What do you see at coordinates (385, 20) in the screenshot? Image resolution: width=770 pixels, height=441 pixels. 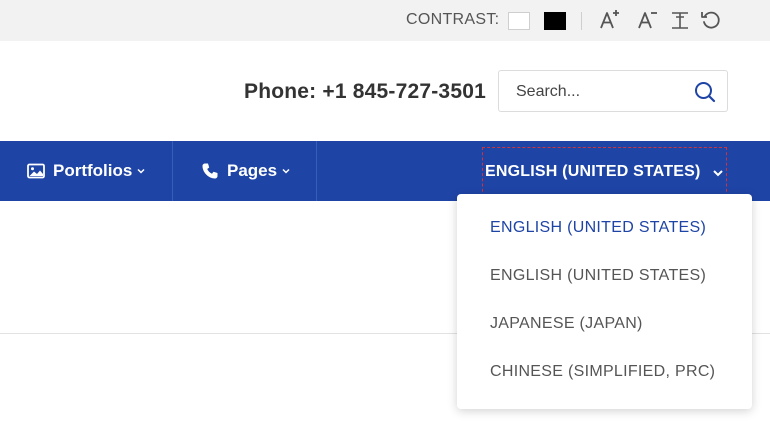 I see `accessibility-bar: CONTRAST:` at bounding box center [385, 20].